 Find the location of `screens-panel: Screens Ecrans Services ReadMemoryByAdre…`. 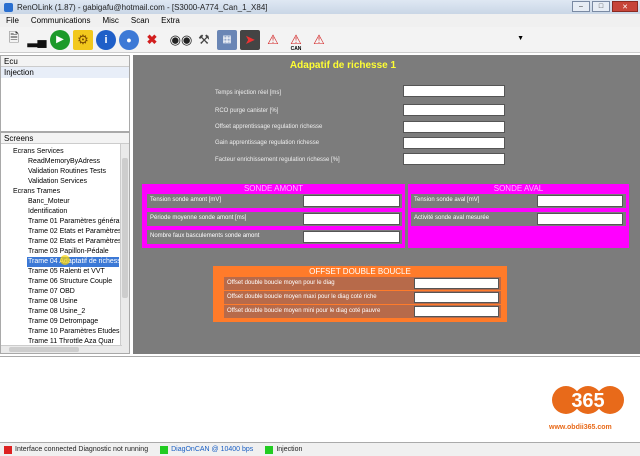

screens-panel: Screens Ecrans Services ReadMemoryByAdre… is located at coordinates (65, 243).